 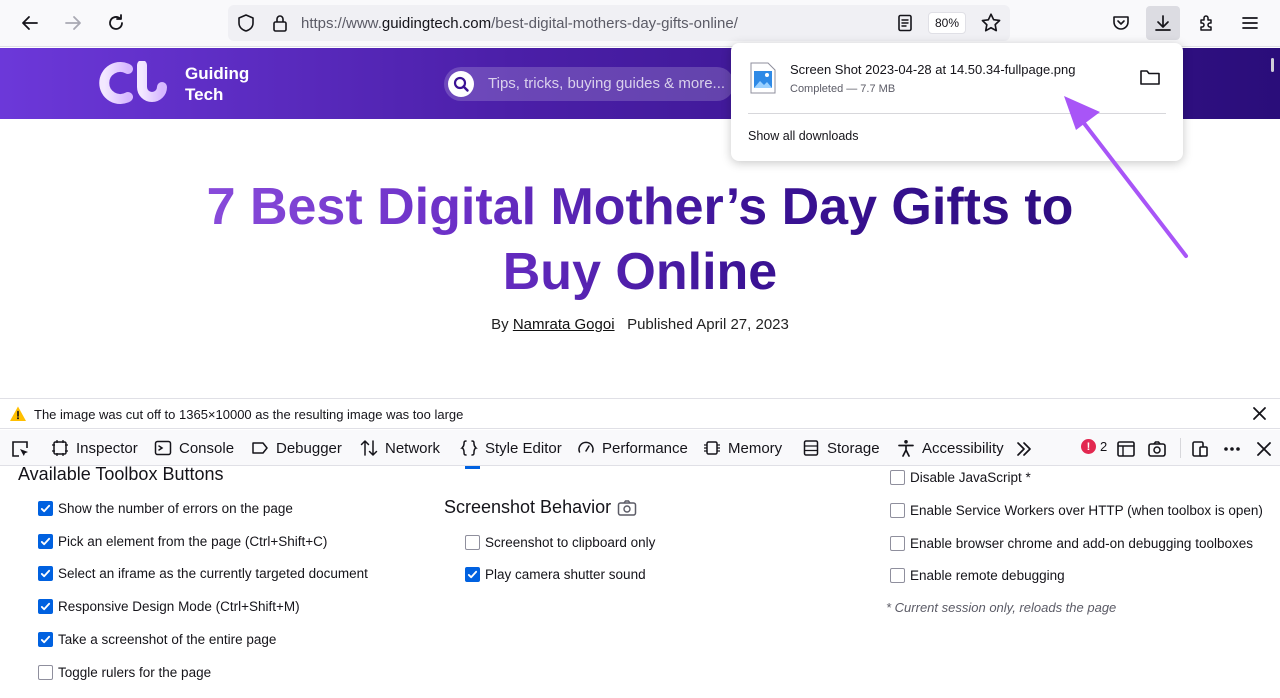 I want to click on forward-button, so click(x=73, y=23).